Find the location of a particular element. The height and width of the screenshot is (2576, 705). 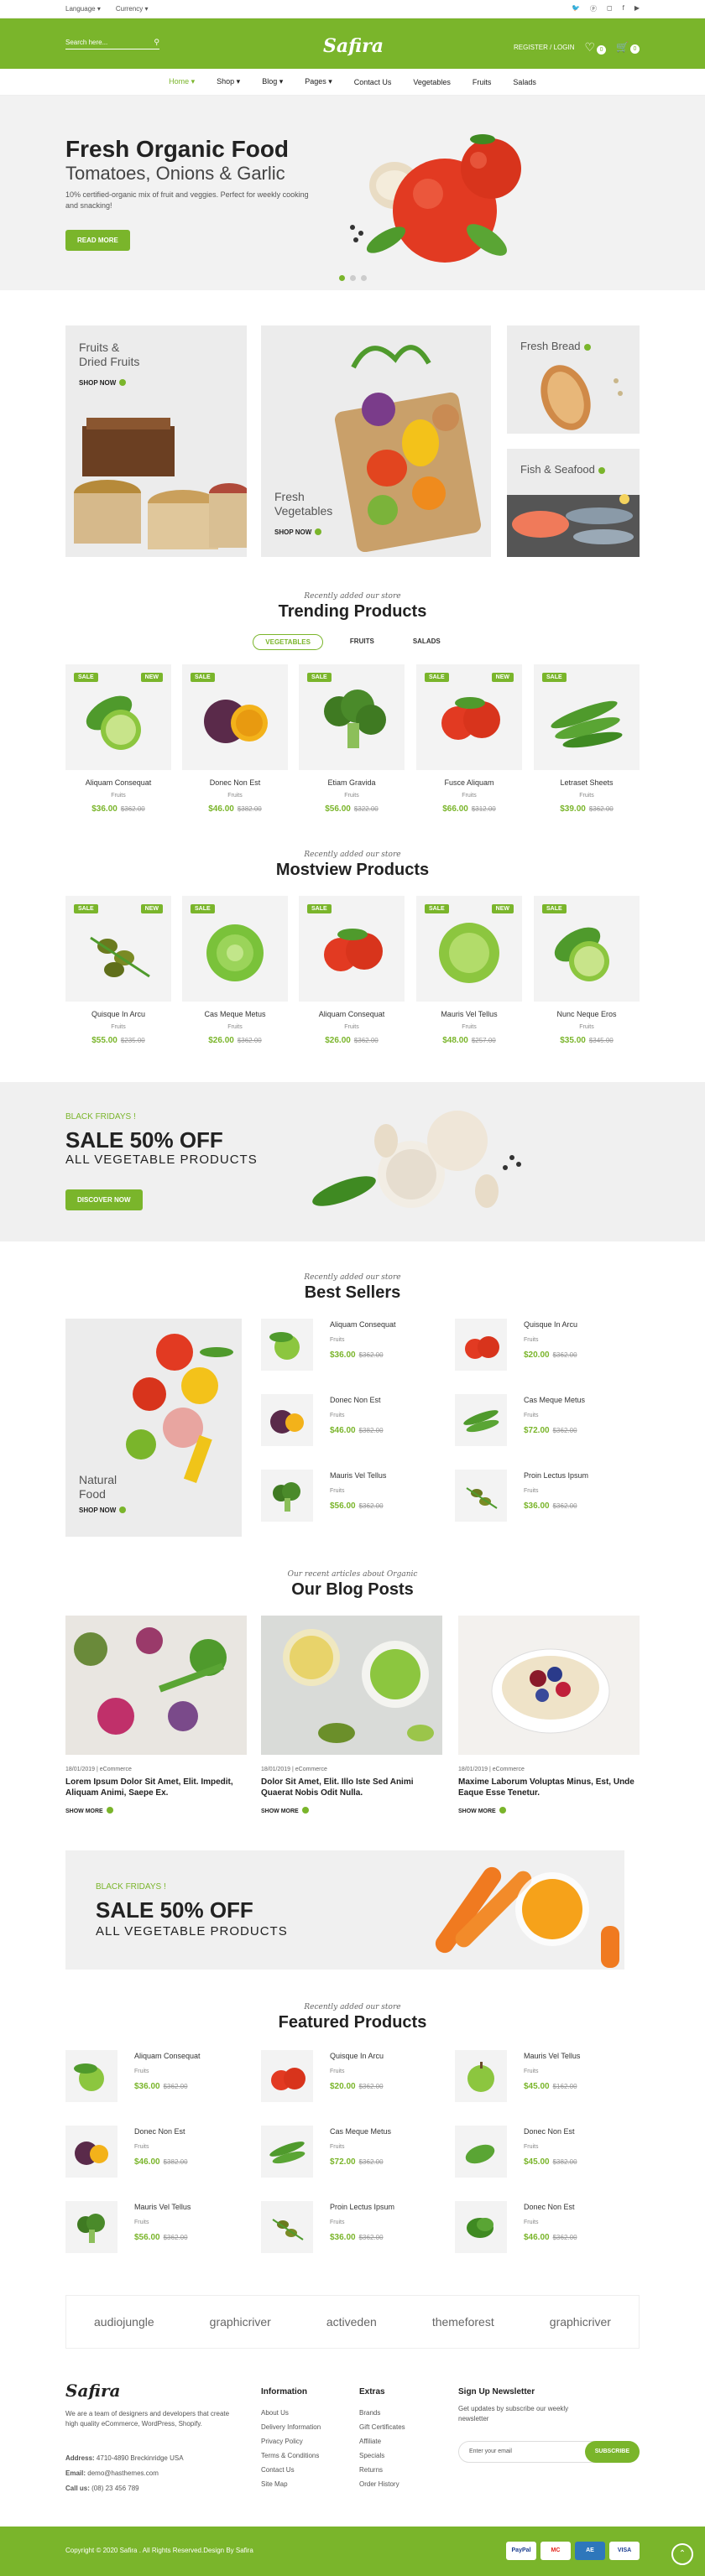

search-icon: ⚲ is located at coordinates (156, 42).